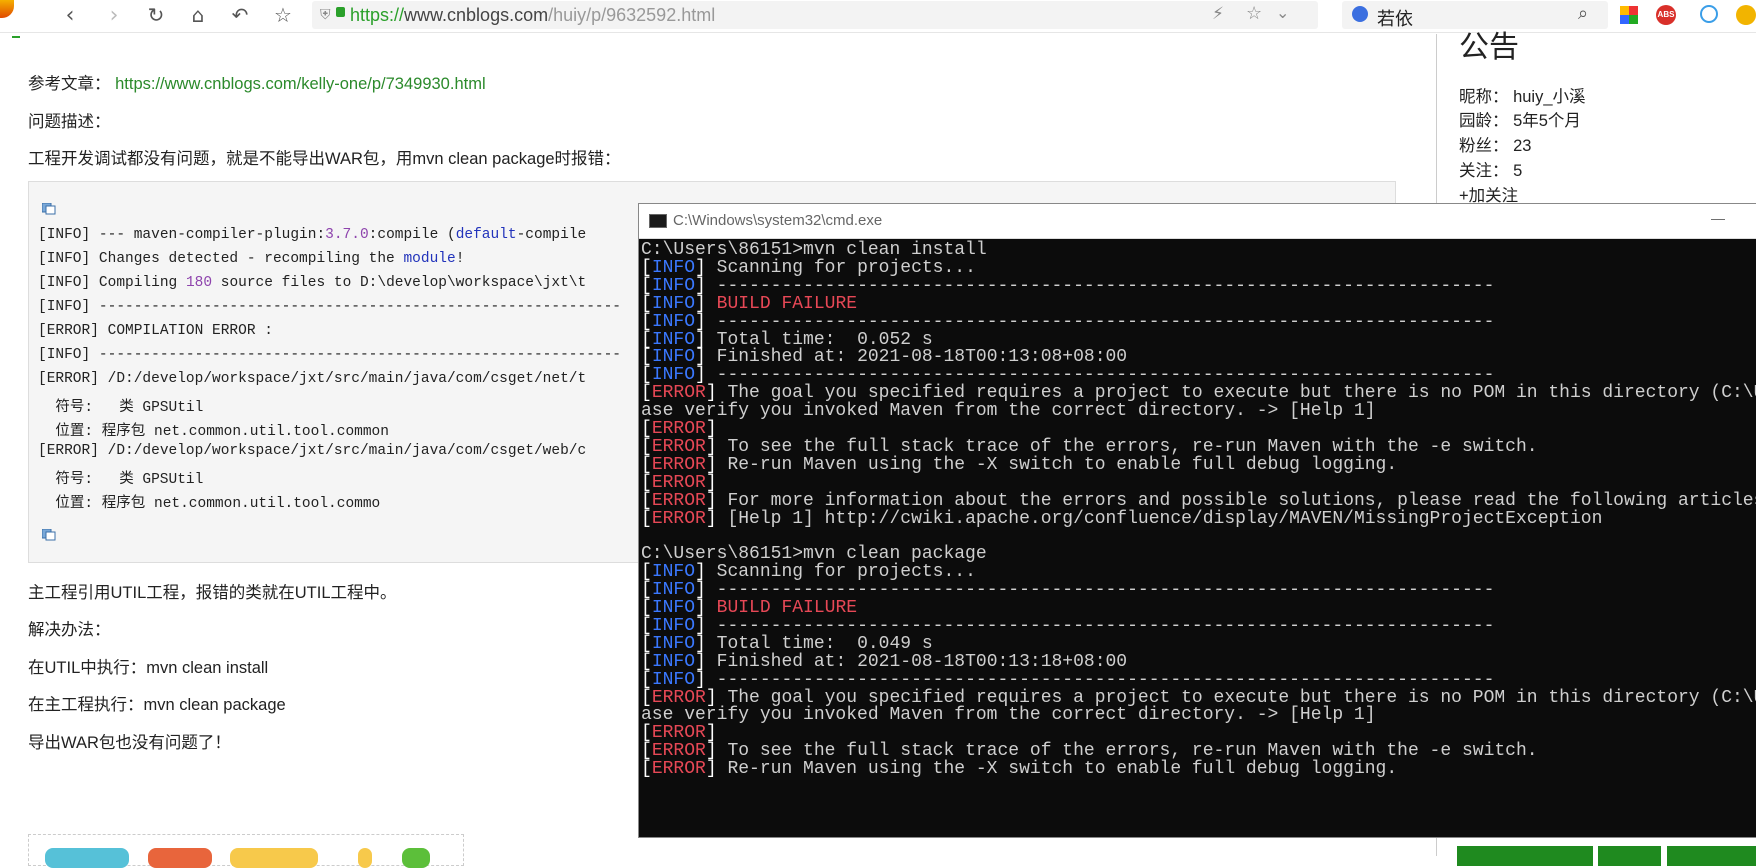 This screenshot has width=1756, height=868. What do you see at coordinates (1522, 97) in the screenshot?
I see `profile-nickname: 昵称： huiy_小溪` at bounding box center [1522, 97].